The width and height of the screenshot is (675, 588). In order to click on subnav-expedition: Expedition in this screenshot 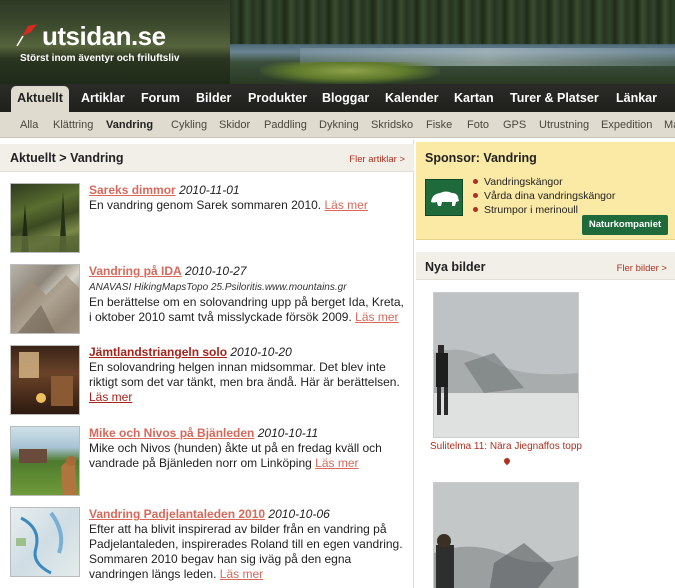, I will do `click(626, 125)`.